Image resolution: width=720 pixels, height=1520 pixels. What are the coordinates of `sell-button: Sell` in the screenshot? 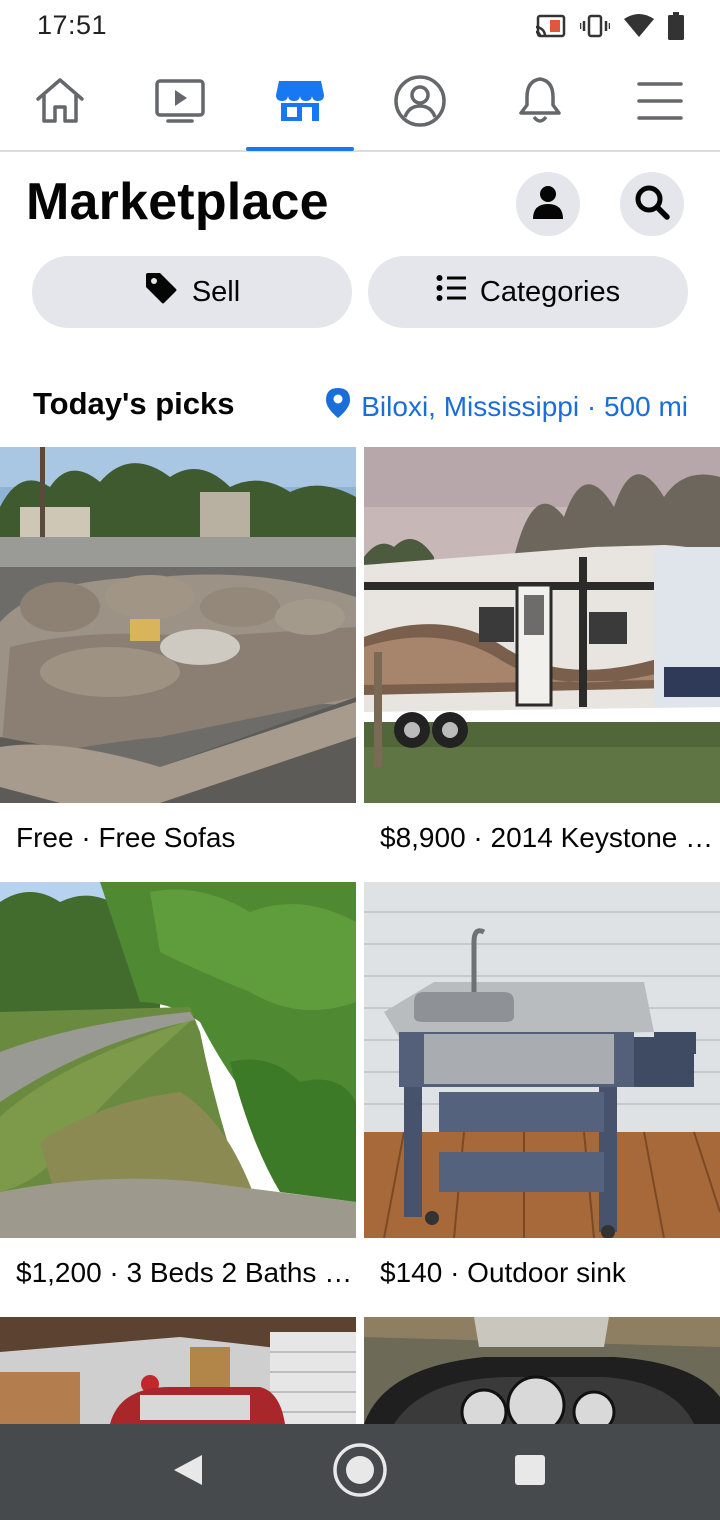 It's located at (192, 292).